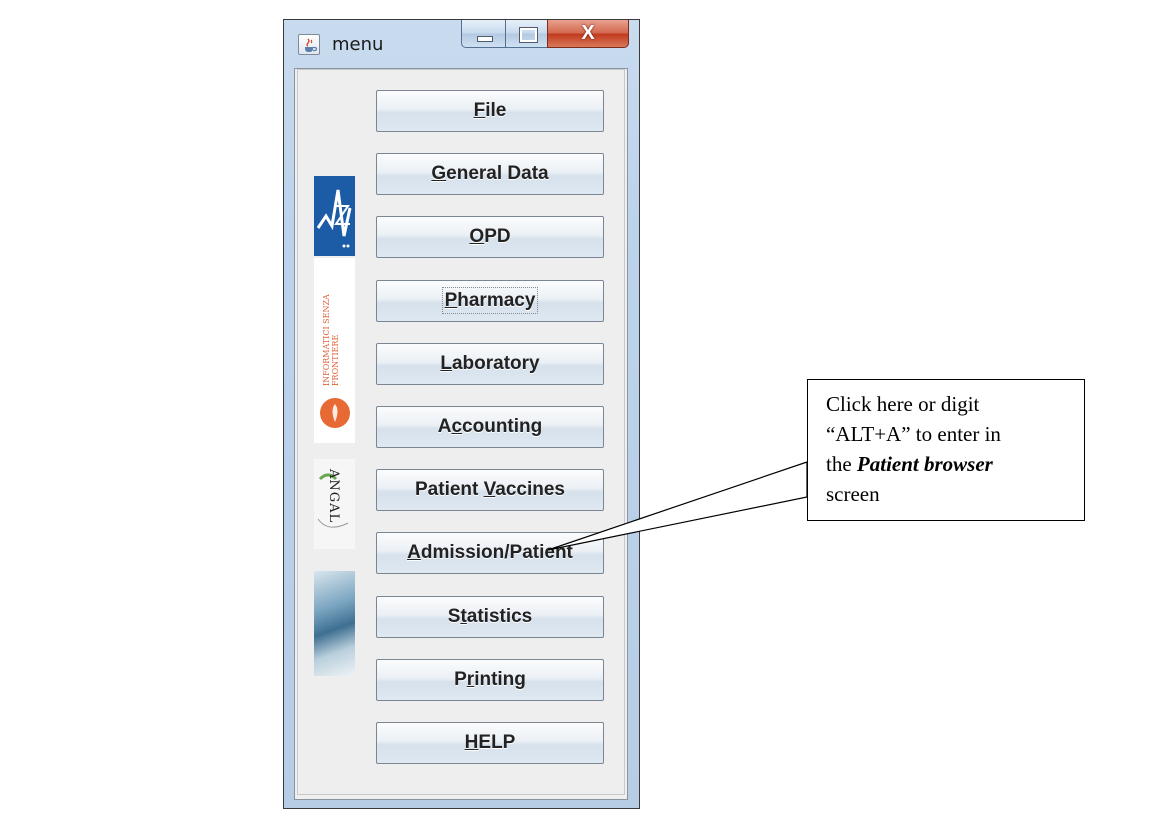  I want to click on callout-arrow, so click(677, 506).